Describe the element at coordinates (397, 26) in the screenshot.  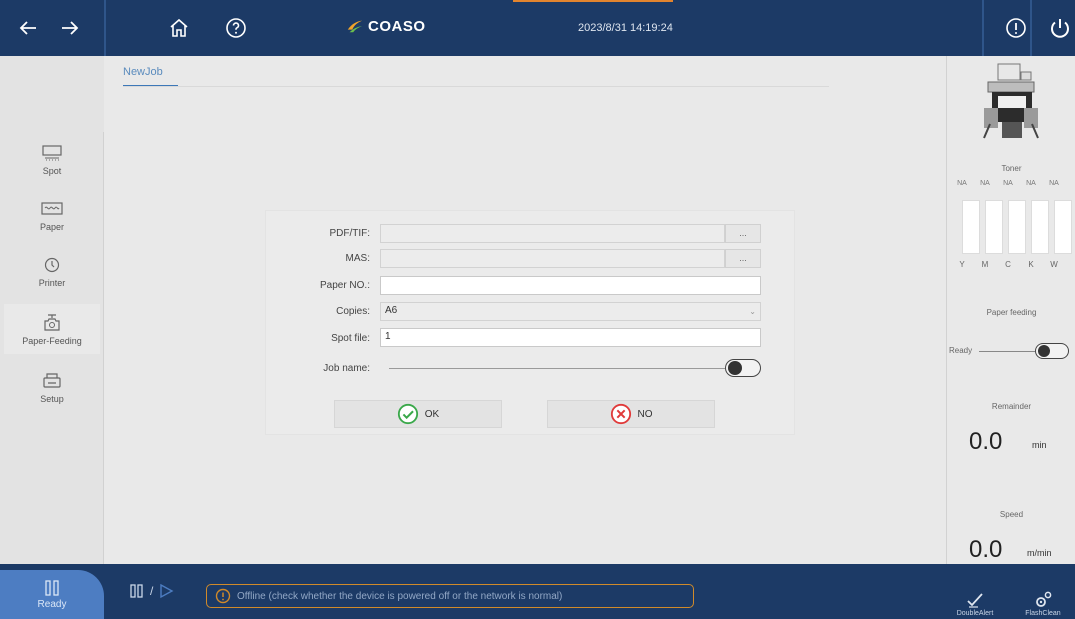
I see `brand-name: COASO` at that location.